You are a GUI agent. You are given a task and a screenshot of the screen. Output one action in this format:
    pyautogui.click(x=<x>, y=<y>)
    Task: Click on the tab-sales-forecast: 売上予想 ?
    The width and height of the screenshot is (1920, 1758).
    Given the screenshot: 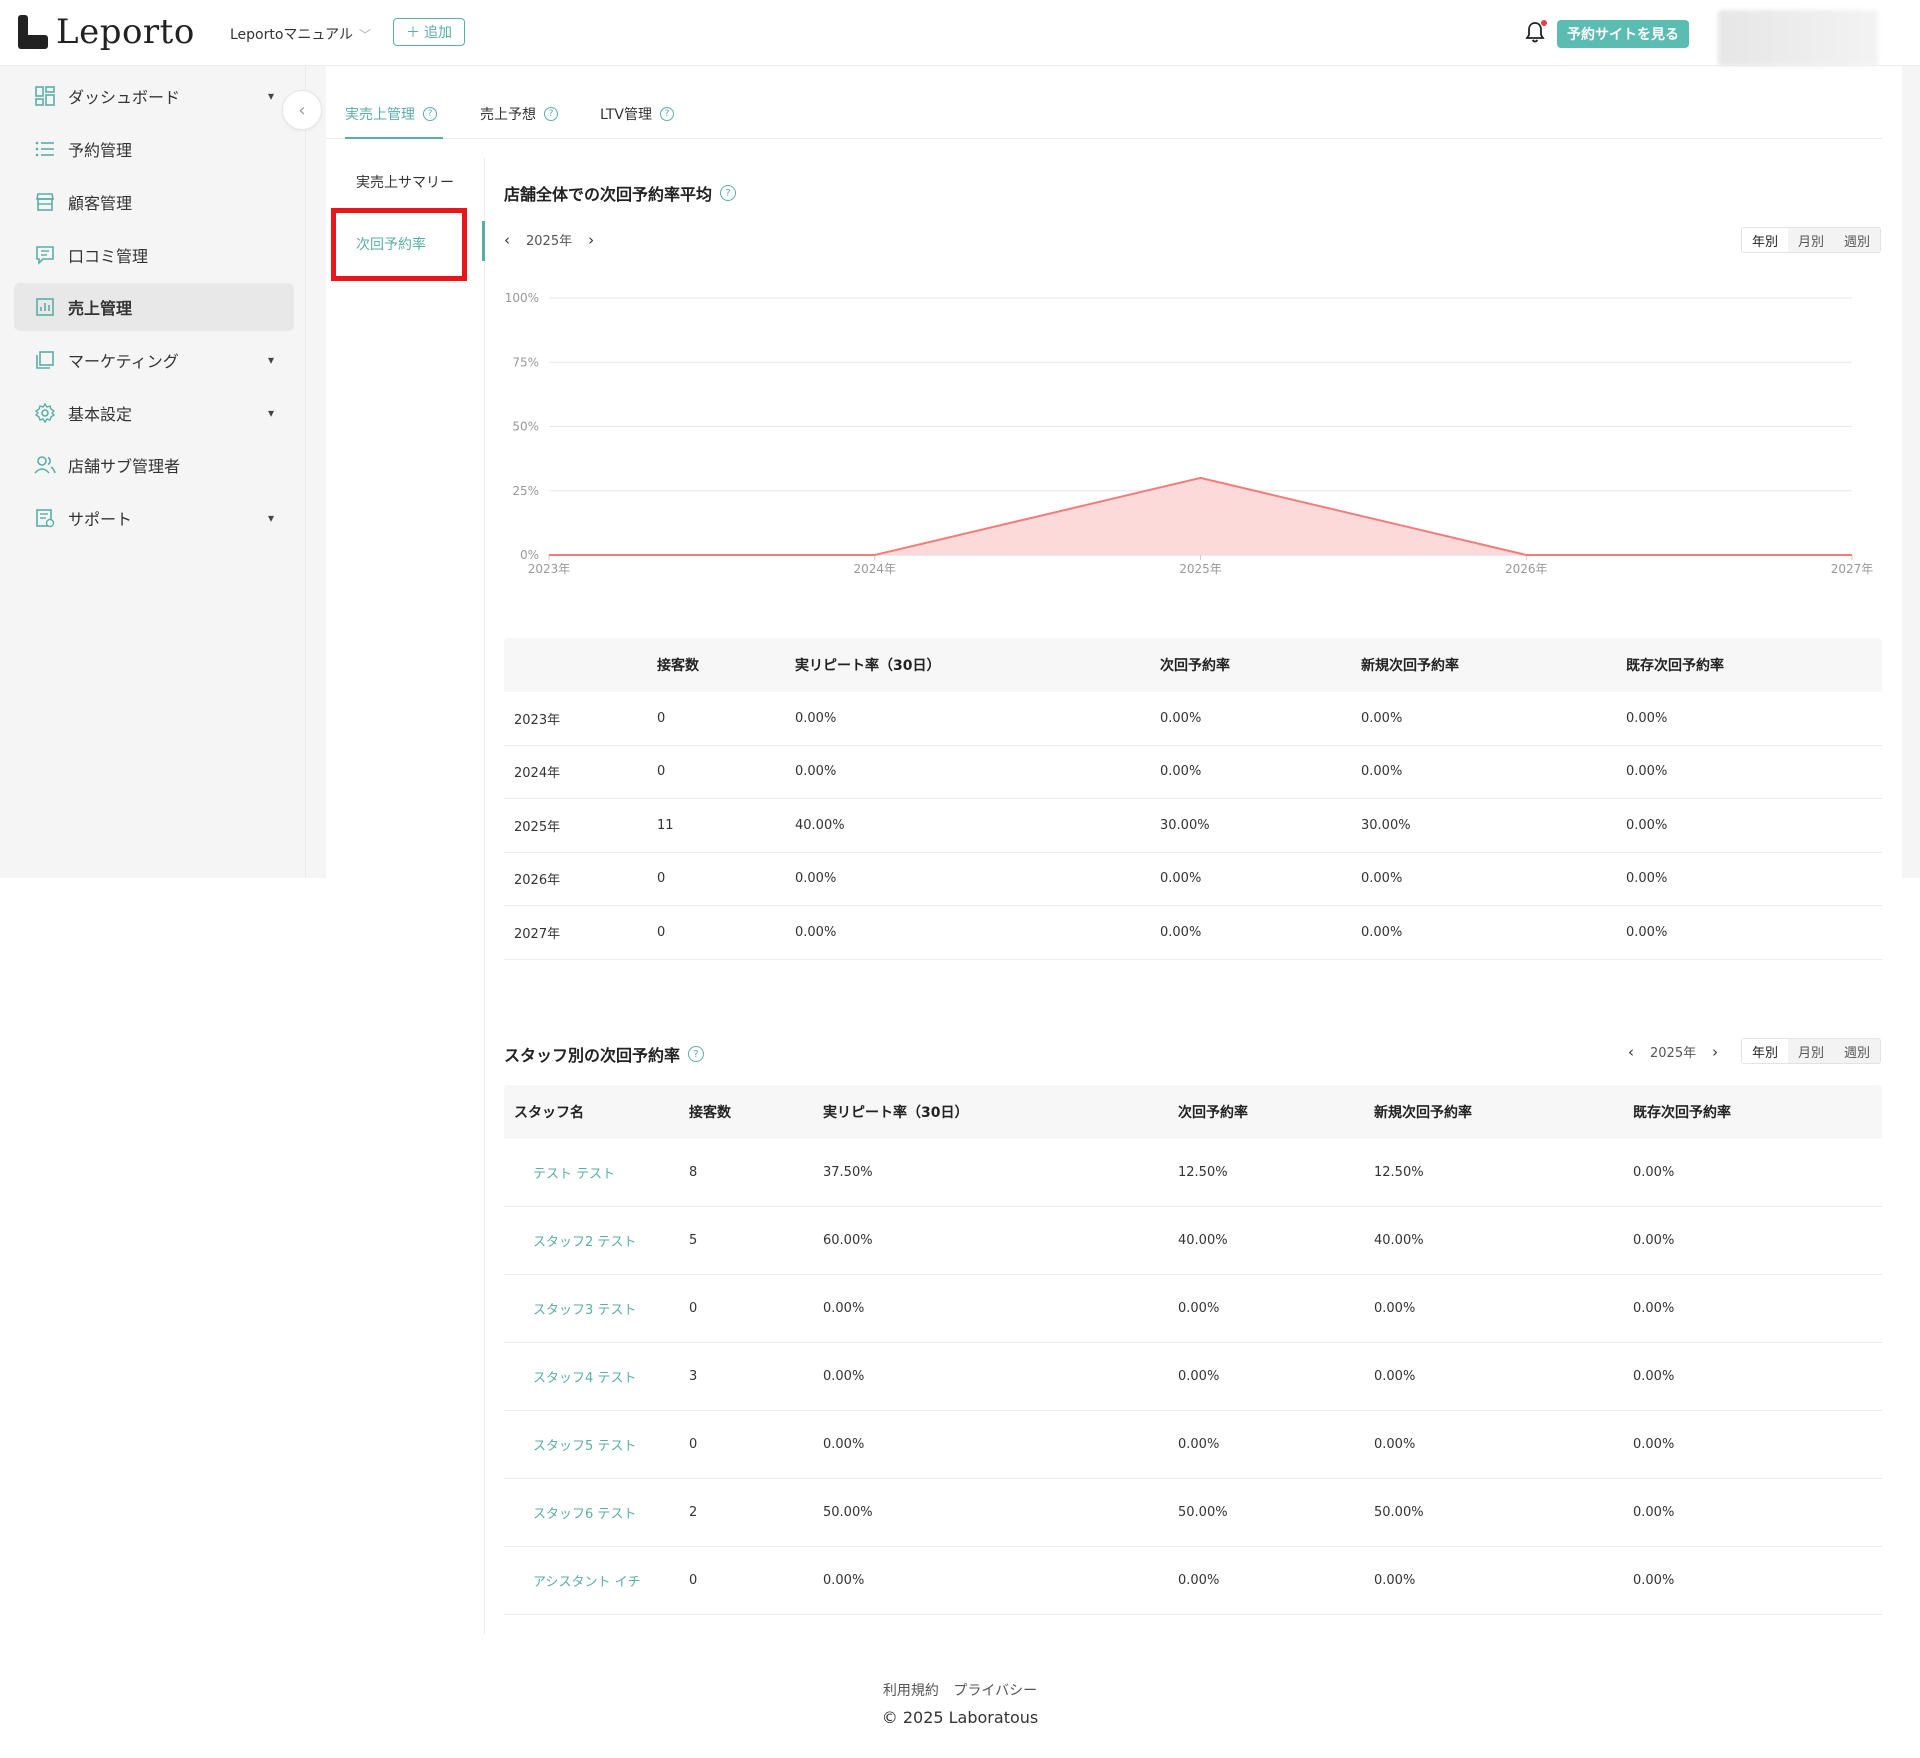 What is the action you would take?
    pyautogui.click(x=519, y=114)
    